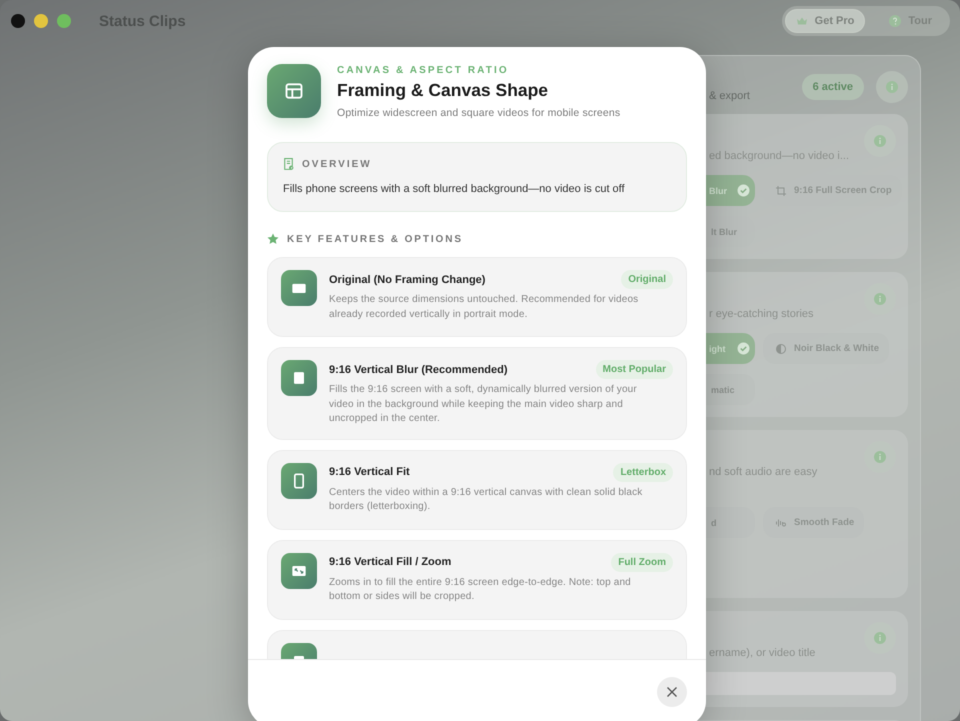 The width and height of the screenshot is (960, 721). Describe the element at coordinates (478, 113) in the screenshot. I see `dialog-subtitle: Optimize widescreen and square videos for mobile screens` at that location.